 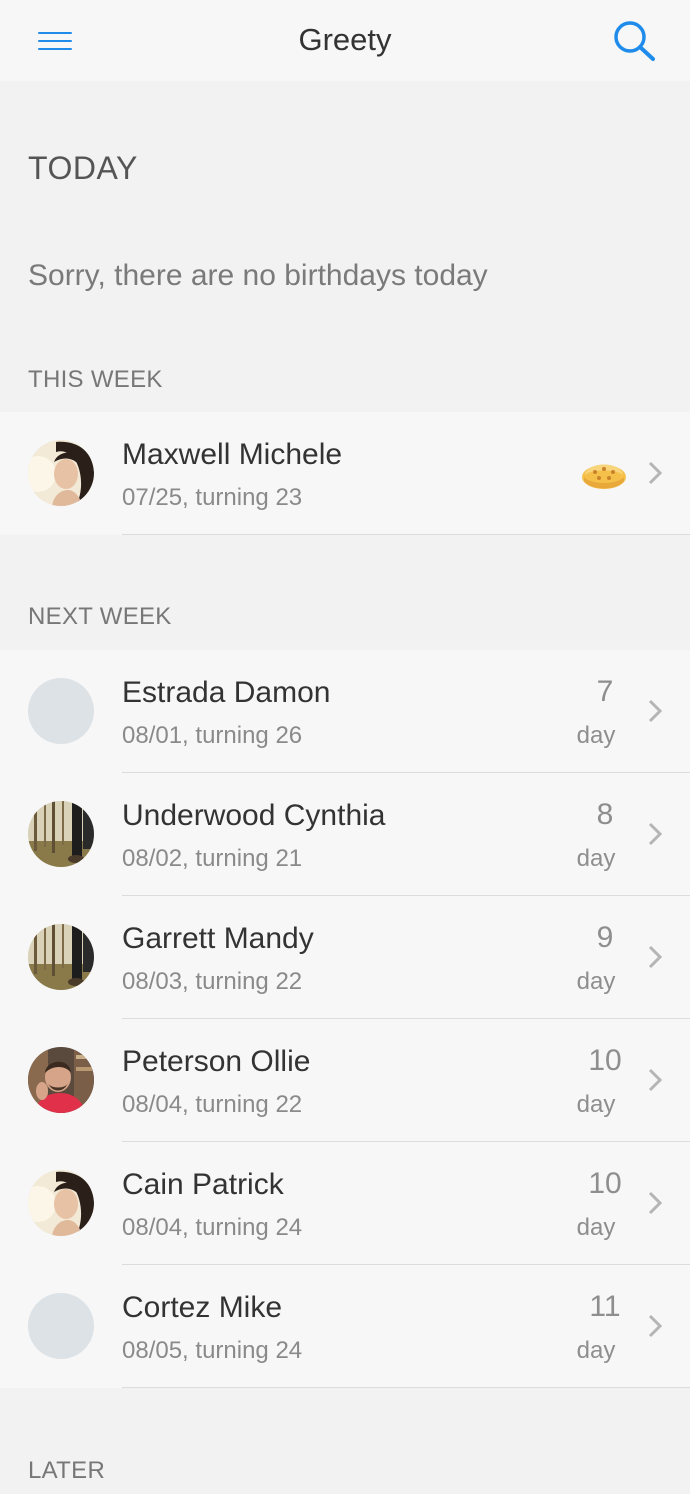 I want to click on cake-icon, so click(x=604, y=476).